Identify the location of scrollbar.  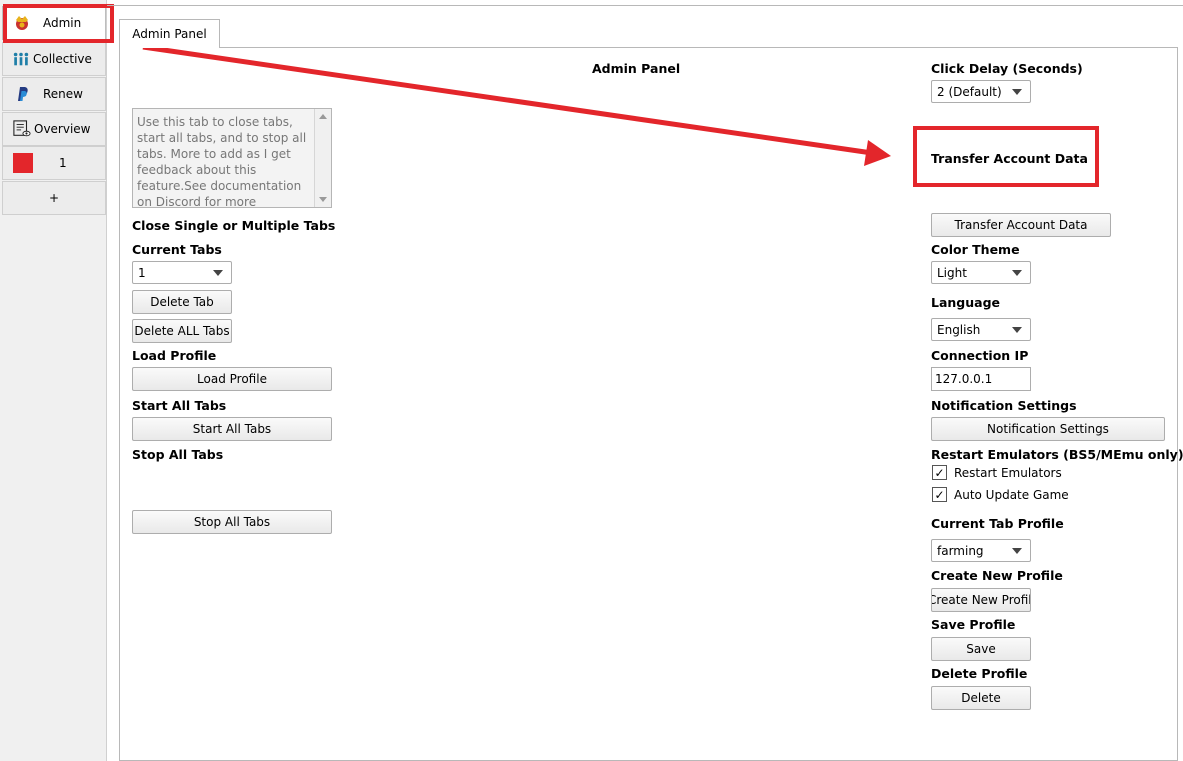
(322, 158).